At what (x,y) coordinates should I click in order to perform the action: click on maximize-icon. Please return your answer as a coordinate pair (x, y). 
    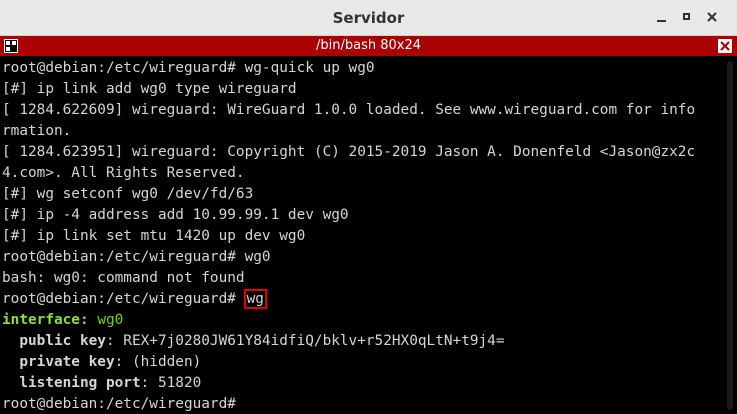
    Looking at the image, I should click on (686, 16).